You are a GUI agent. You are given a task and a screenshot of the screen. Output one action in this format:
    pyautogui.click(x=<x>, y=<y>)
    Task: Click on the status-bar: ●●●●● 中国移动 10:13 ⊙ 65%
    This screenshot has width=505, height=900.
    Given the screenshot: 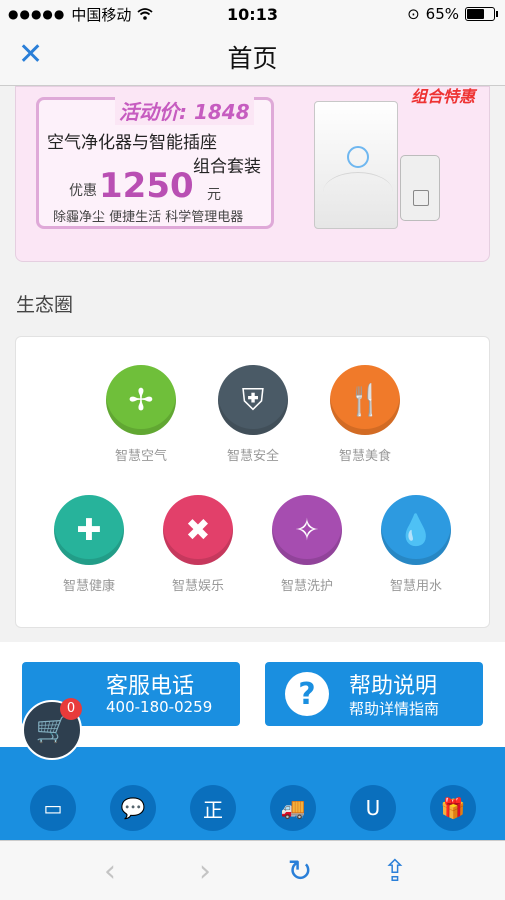 What is the action you would take?
    pyautogui.click(x=252, y=14)
    